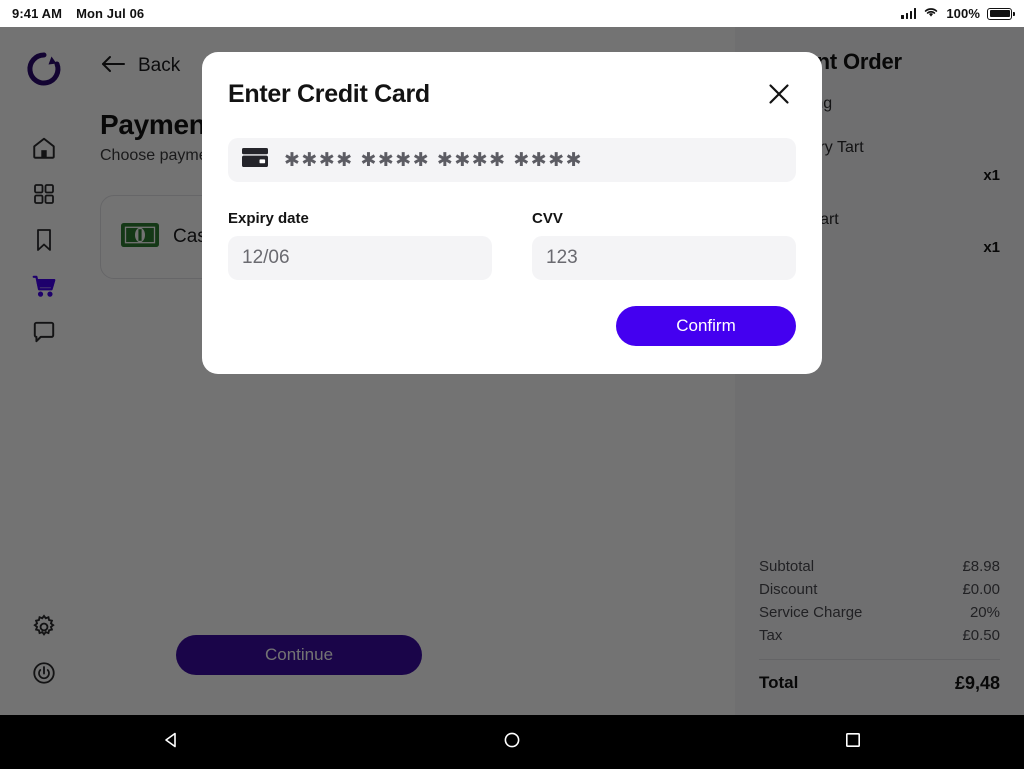 Image resolution: width=1024 pixels, height=769 pixels. I want to click on status-bar: 9:41 AM Mon Jul 06 100%, so click(512, 13).